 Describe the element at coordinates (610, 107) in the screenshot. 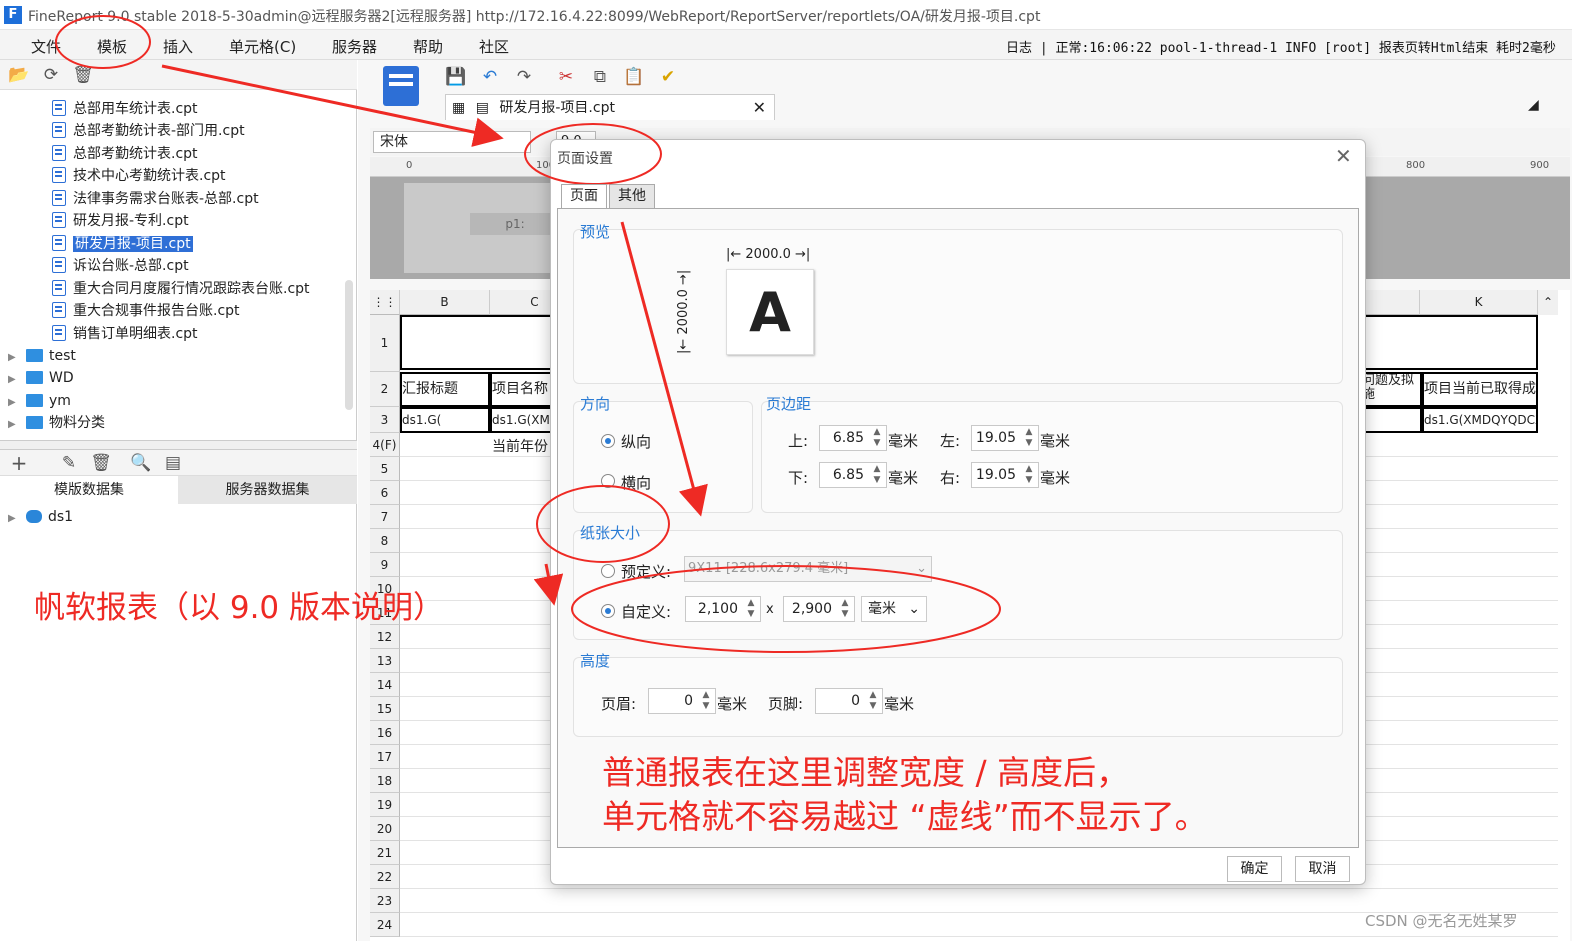

I see `template-tab: ▦ ▤ 研发月报-项目.cpt ✕` at that location.